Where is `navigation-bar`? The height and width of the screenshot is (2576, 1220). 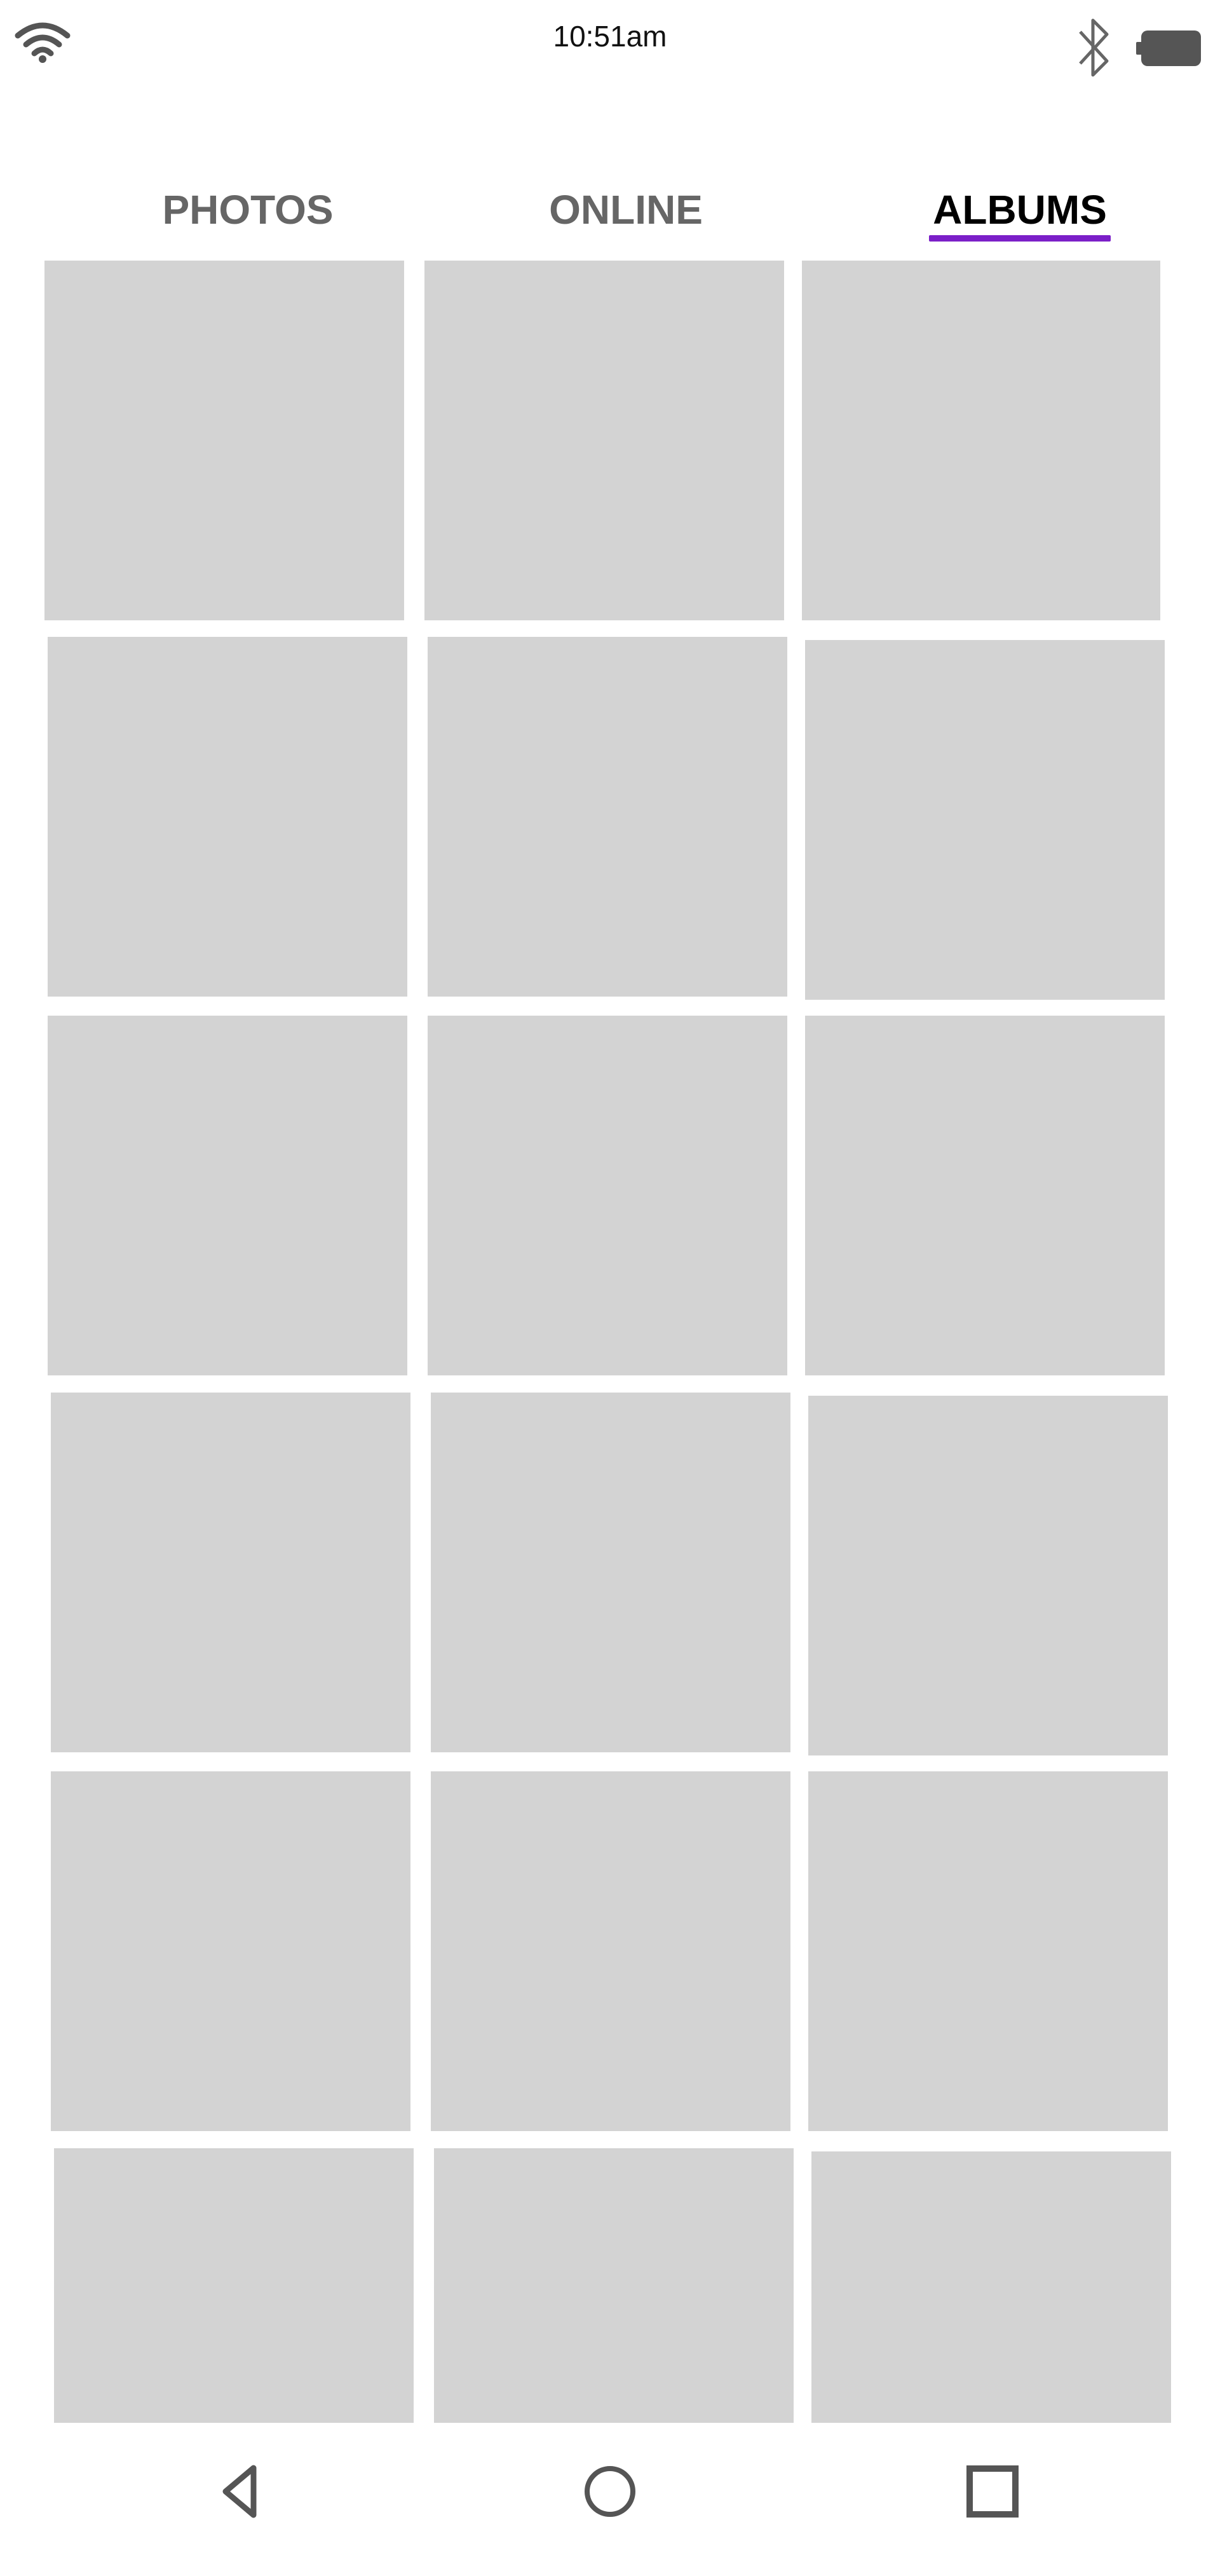 navigation-bar is located at coordinates (610, 2502).